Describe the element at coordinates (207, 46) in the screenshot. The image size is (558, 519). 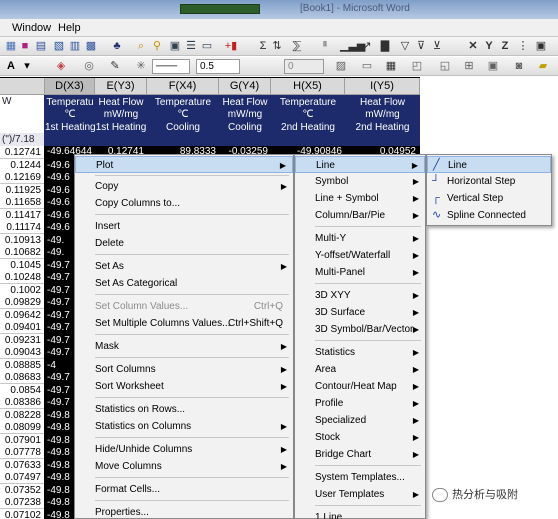
I see `window-icon: ▭` at that location.